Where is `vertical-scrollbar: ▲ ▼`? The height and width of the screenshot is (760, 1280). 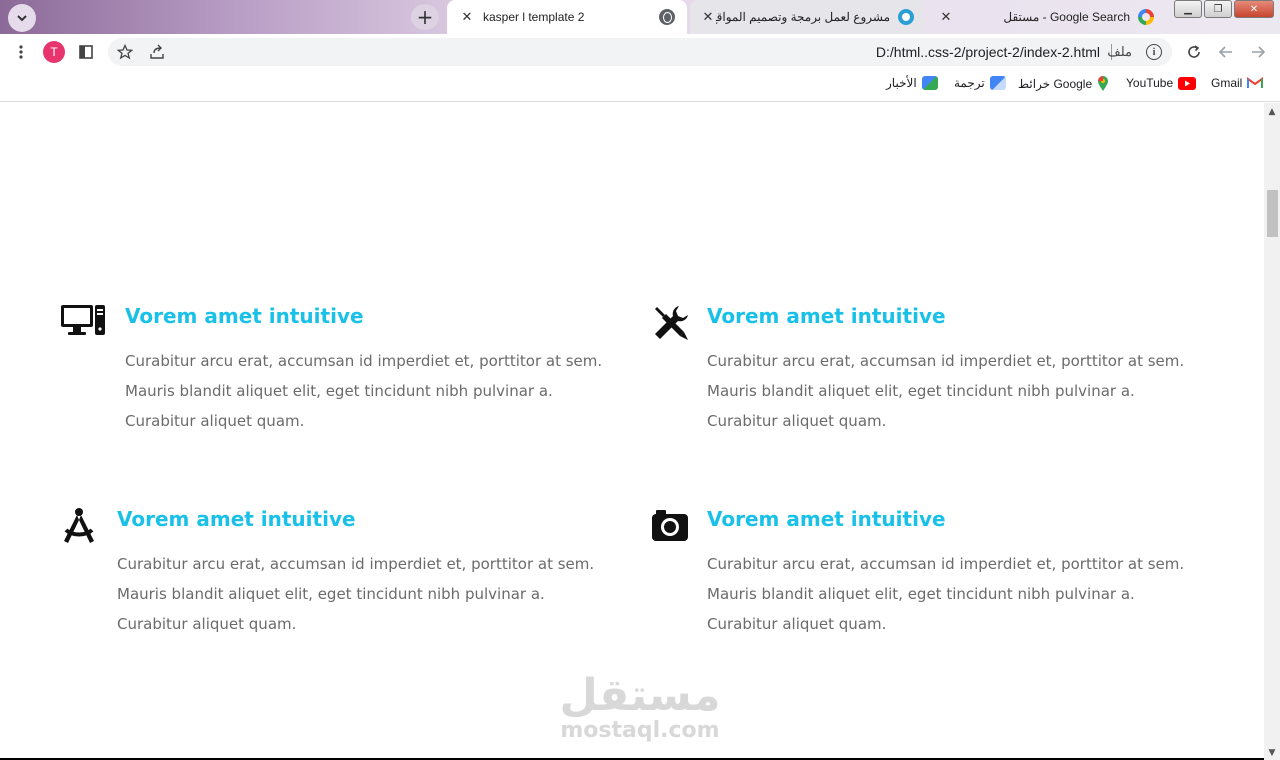 vertical-scrollbar: ▲ ▼ is located at coordinates (1272, 431).